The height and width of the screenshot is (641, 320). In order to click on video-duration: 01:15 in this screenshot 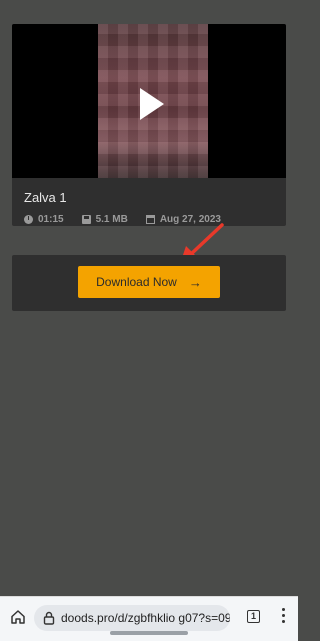, I will do `click(51, 219)`.